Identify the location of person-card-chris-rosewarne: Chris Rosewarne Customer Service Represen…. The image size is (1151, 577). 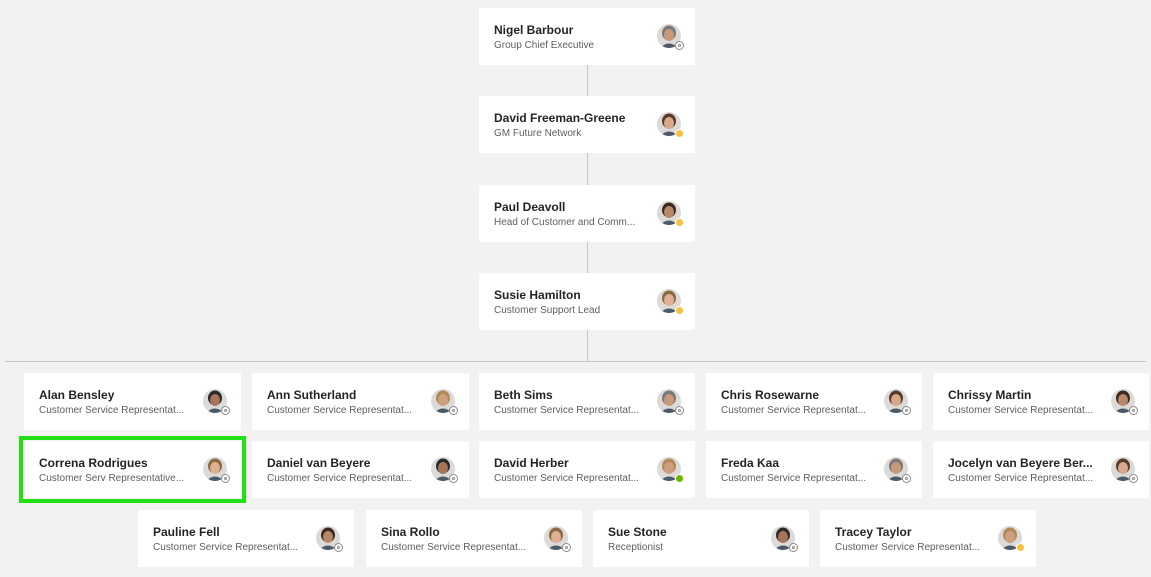
(814, 401).